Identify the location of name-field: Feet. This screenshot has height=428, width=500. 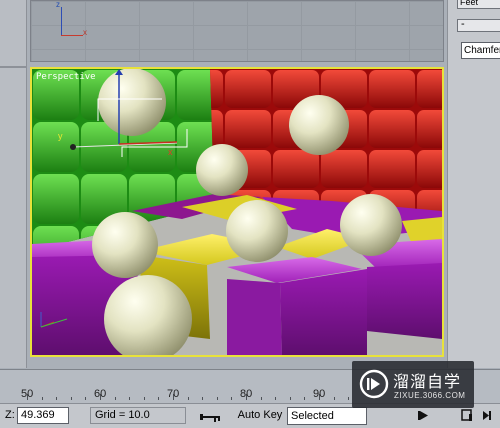
(478, 4).